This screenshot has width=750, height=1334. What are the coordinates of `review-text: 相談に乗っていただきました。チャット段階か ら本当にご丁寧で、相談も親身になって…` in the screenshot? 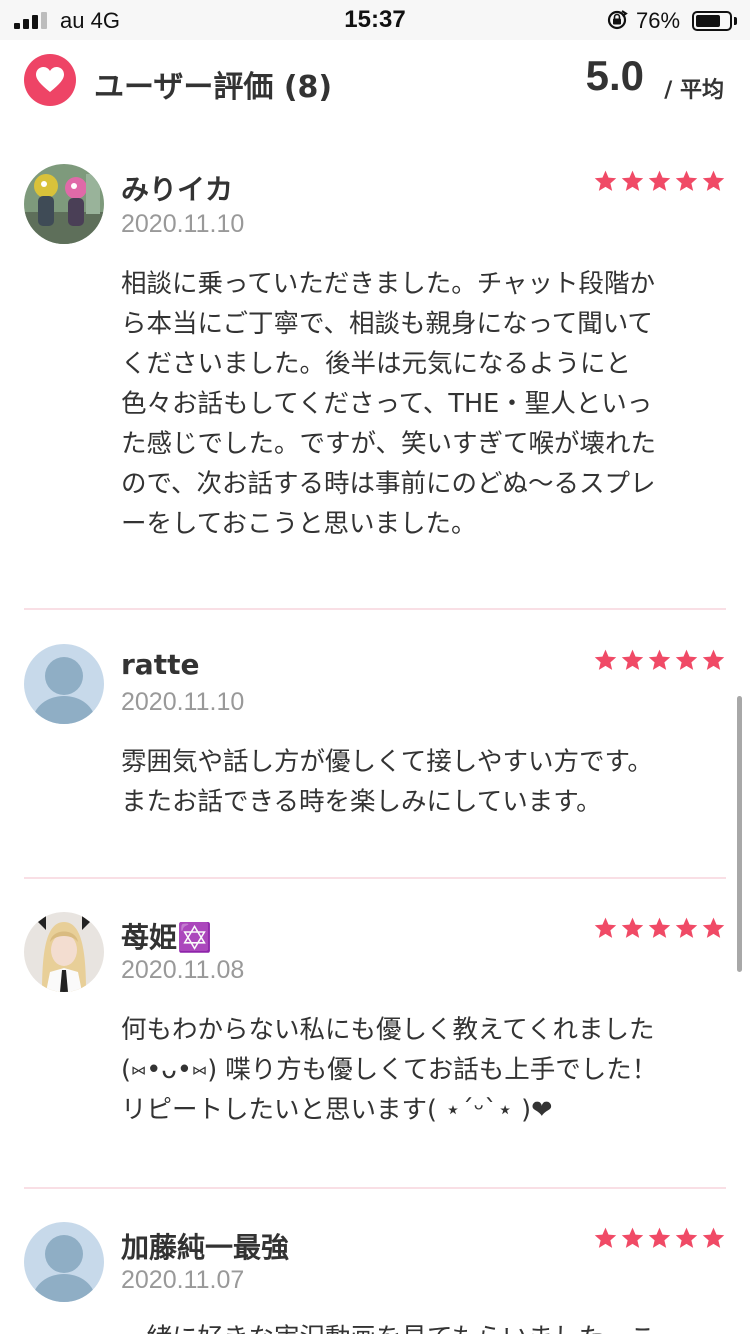 It's located at (388, 404).